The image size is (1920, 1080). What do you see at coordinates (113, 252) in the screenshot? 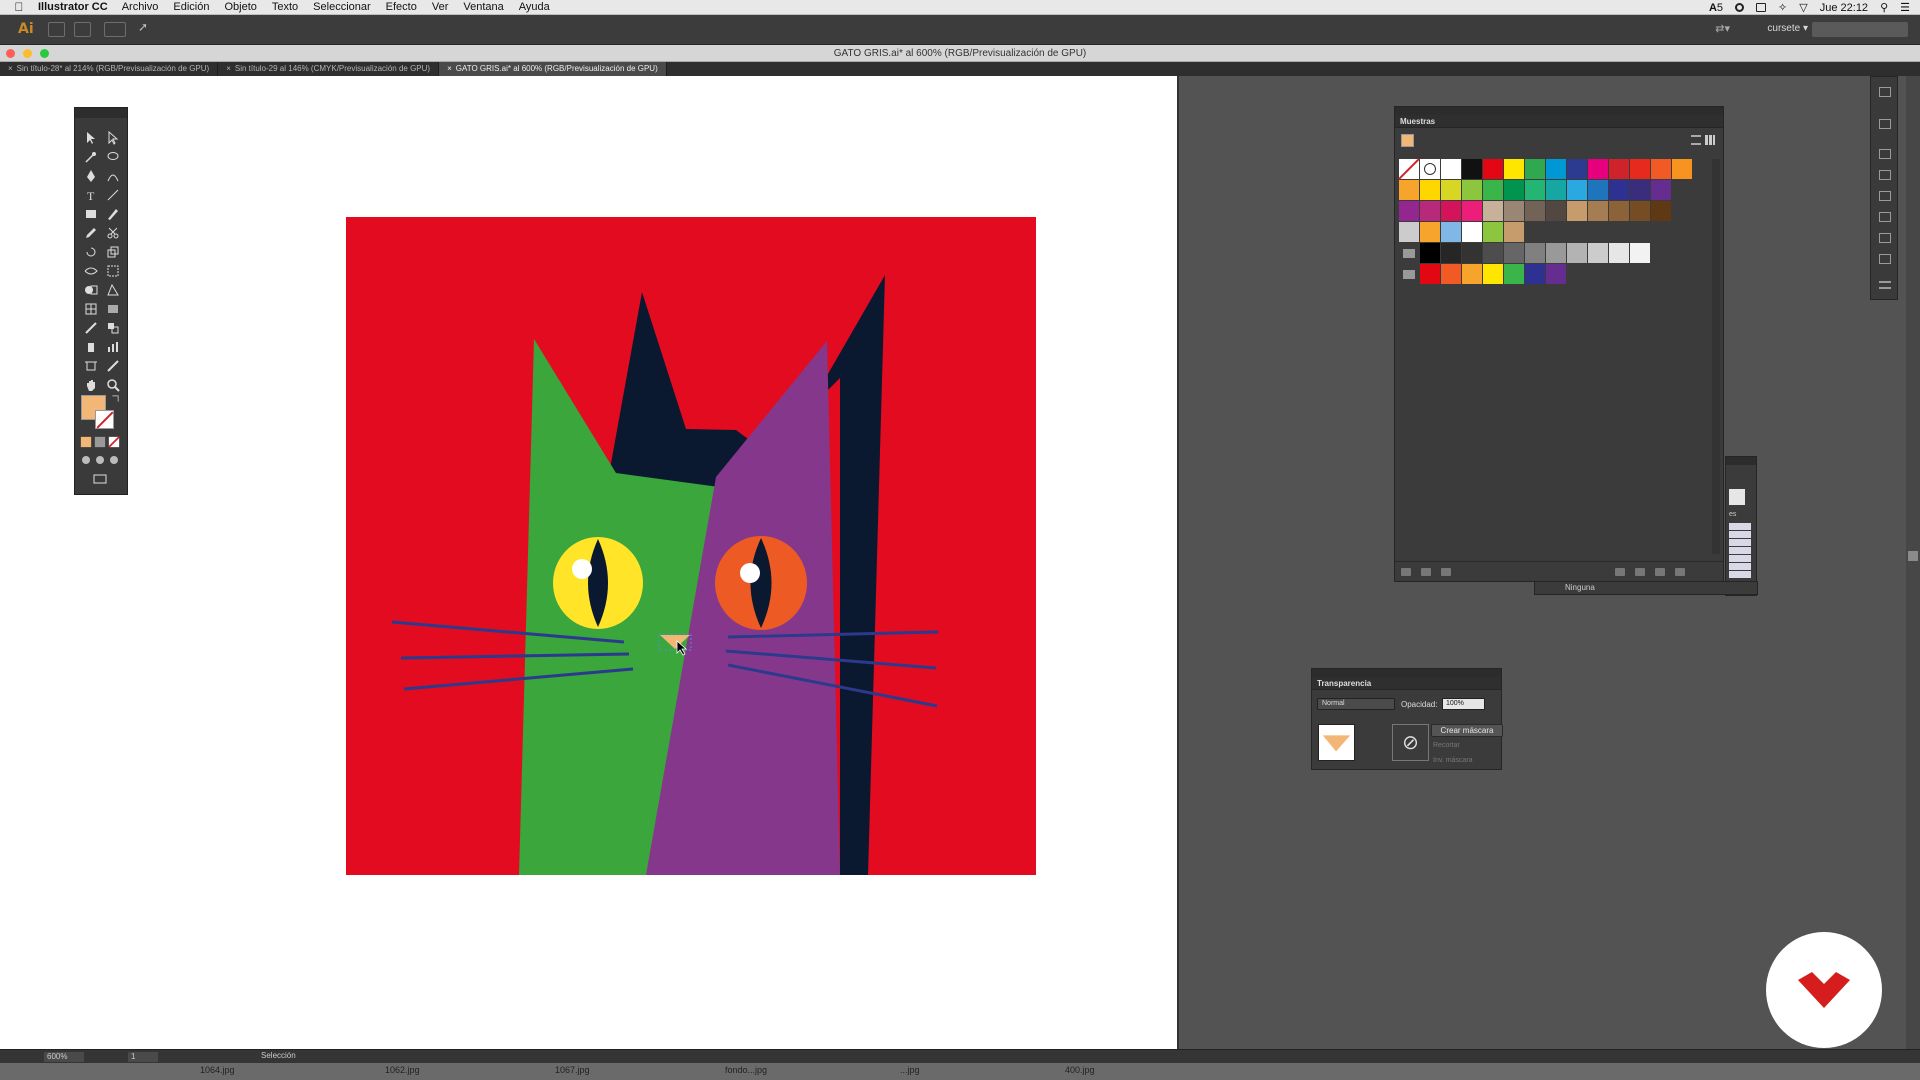
I see `scale-tool-icon` at bounding box center [113, 252].